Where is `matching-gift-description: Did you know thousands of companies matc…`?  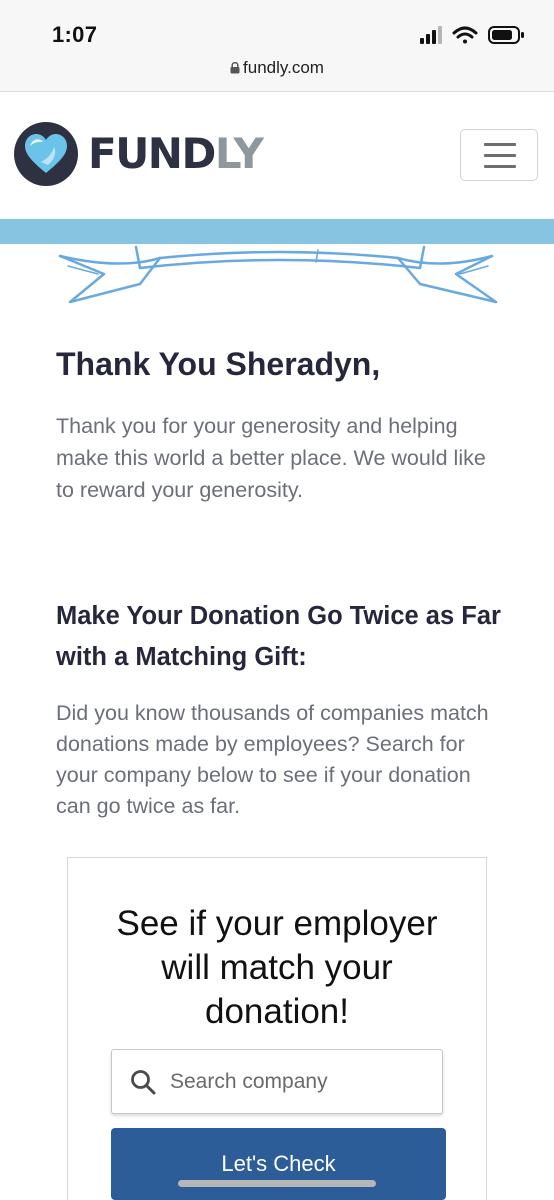
matching-gift-description: Did you know thousands of companies matc… is located at coordinates (272, 759).